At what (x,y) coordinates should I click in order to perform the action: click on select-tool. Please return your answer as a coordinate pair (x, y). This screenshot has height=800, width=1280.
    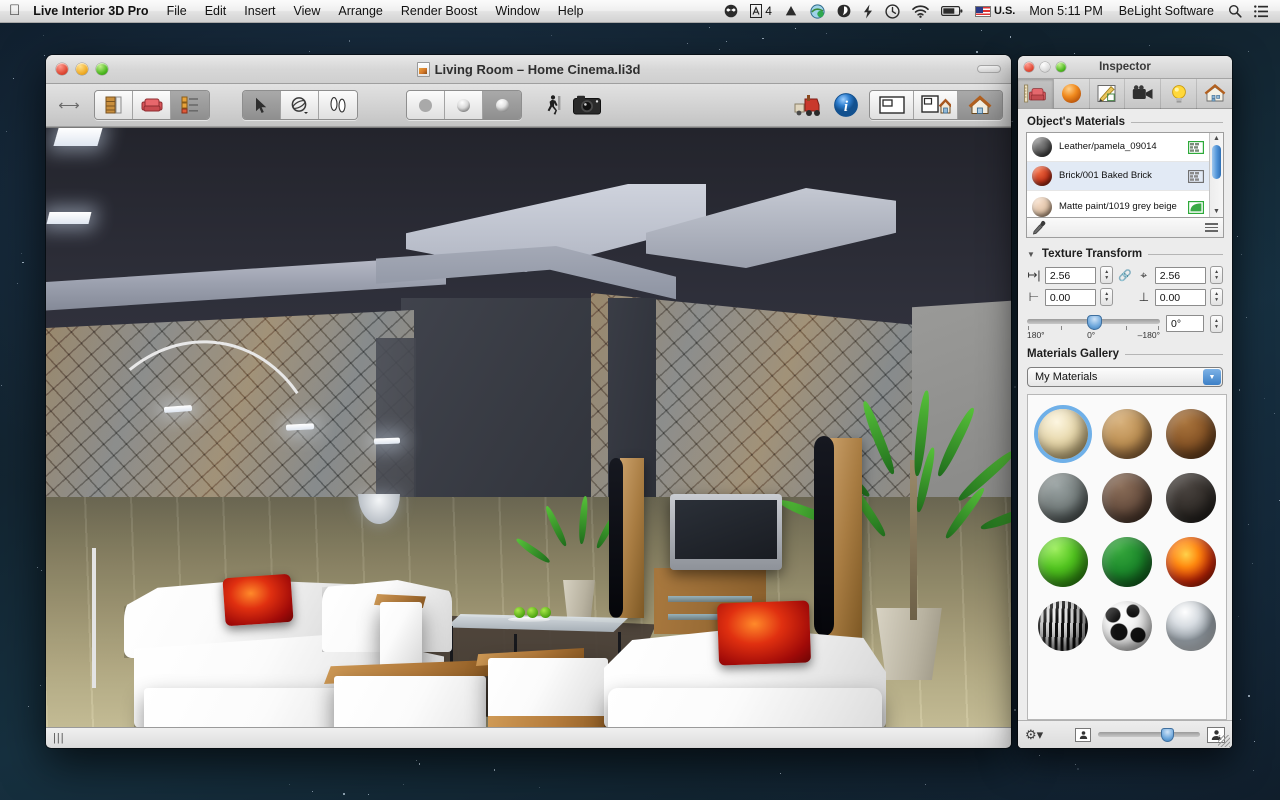
    Looking at the image, I should click on (262, 105).